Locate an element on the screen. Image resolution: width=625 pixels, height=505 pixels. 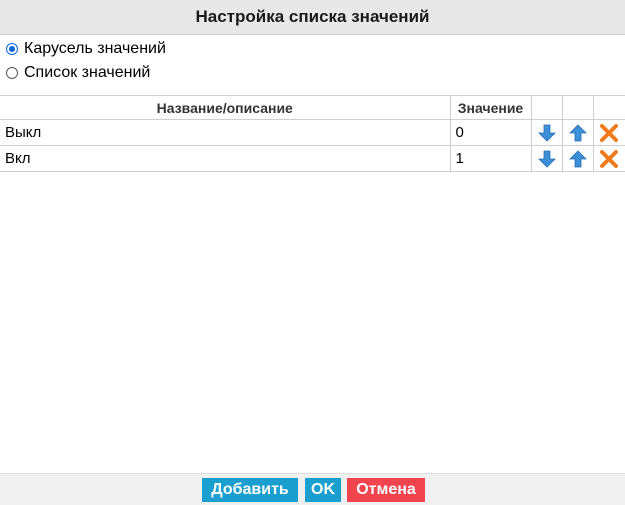
radio-carousel-option: Карусель значений is located at coordinates (86, 49).